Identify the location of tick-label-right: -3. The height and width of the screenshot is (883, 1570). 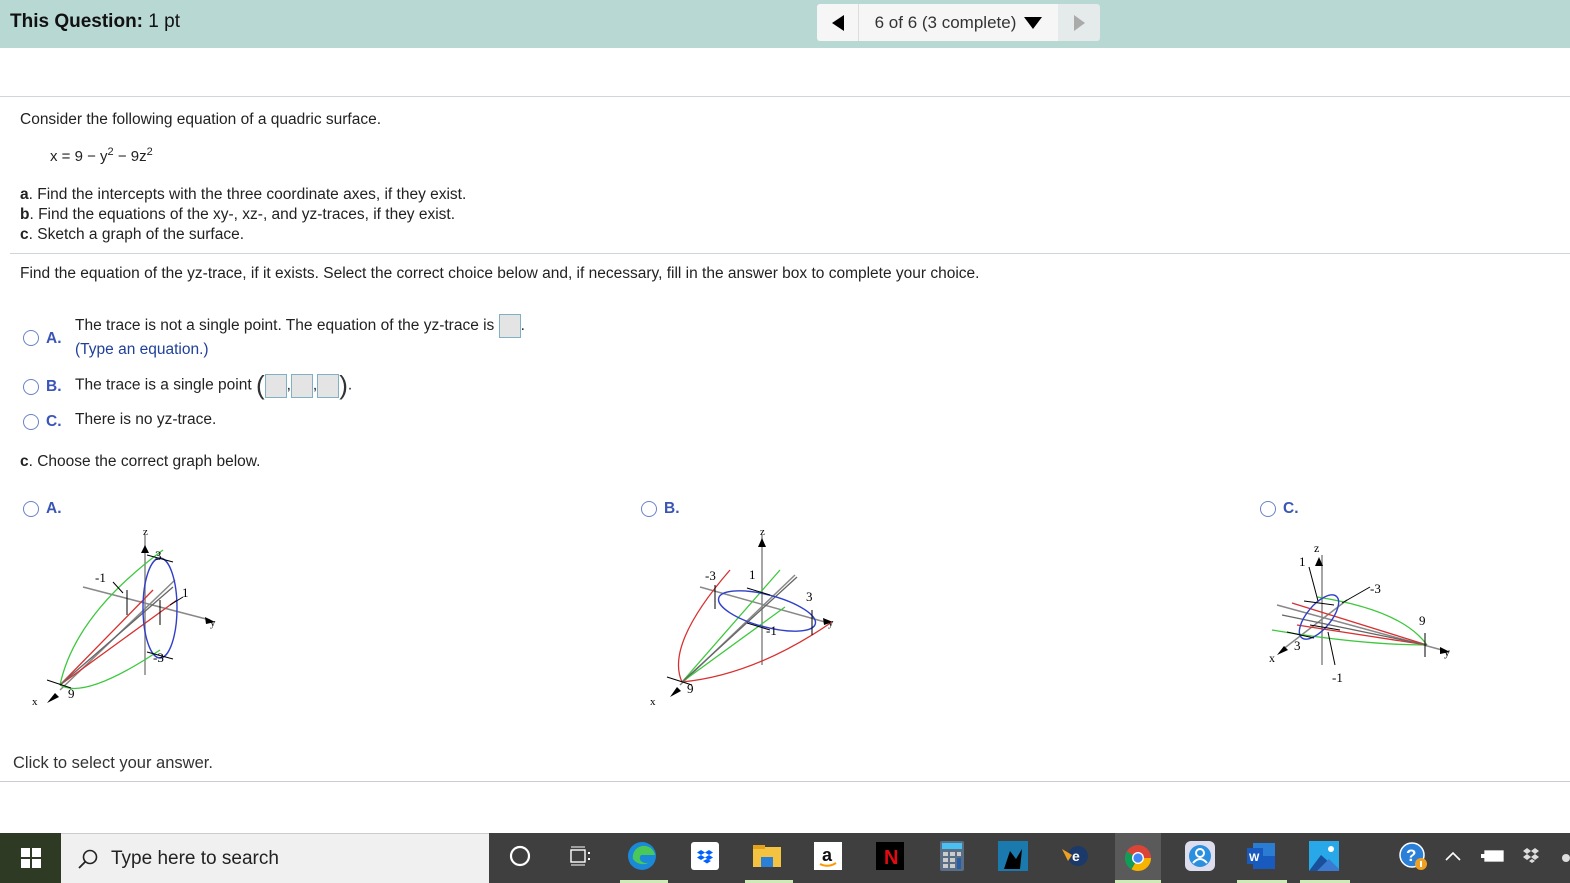
(1375, 588).